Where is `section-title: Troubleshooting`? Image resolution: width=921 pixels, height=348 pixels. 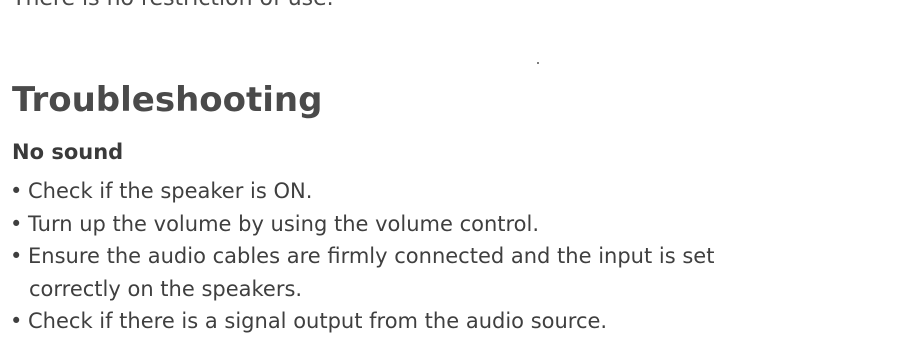
section-title: Troubleshooting is located at coordinates (167, 100).